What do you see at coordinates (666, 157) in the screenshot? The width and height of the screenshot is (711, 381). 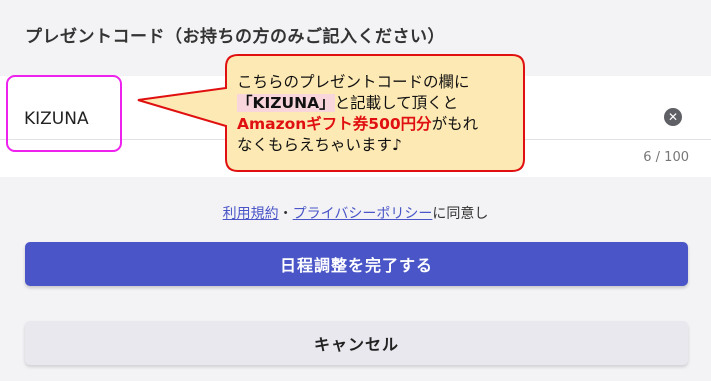 I see `char-counter: 6 / 100` at bounding box center [666, 157].